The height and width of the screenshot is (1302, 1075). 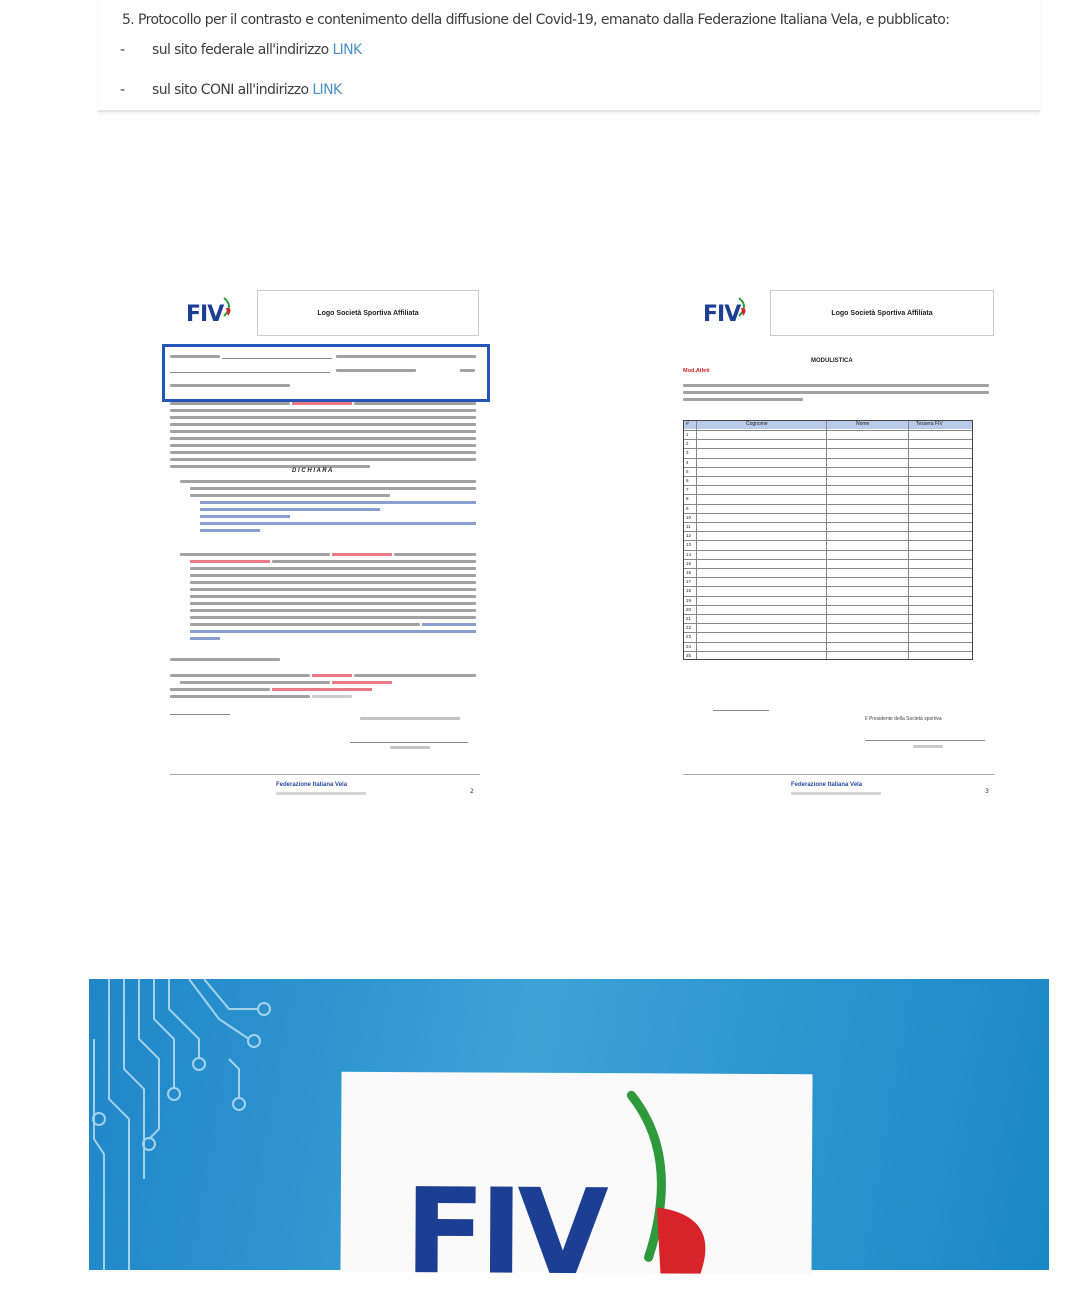 I want to click on coni-link: LINK, so click(x=327, y=90).